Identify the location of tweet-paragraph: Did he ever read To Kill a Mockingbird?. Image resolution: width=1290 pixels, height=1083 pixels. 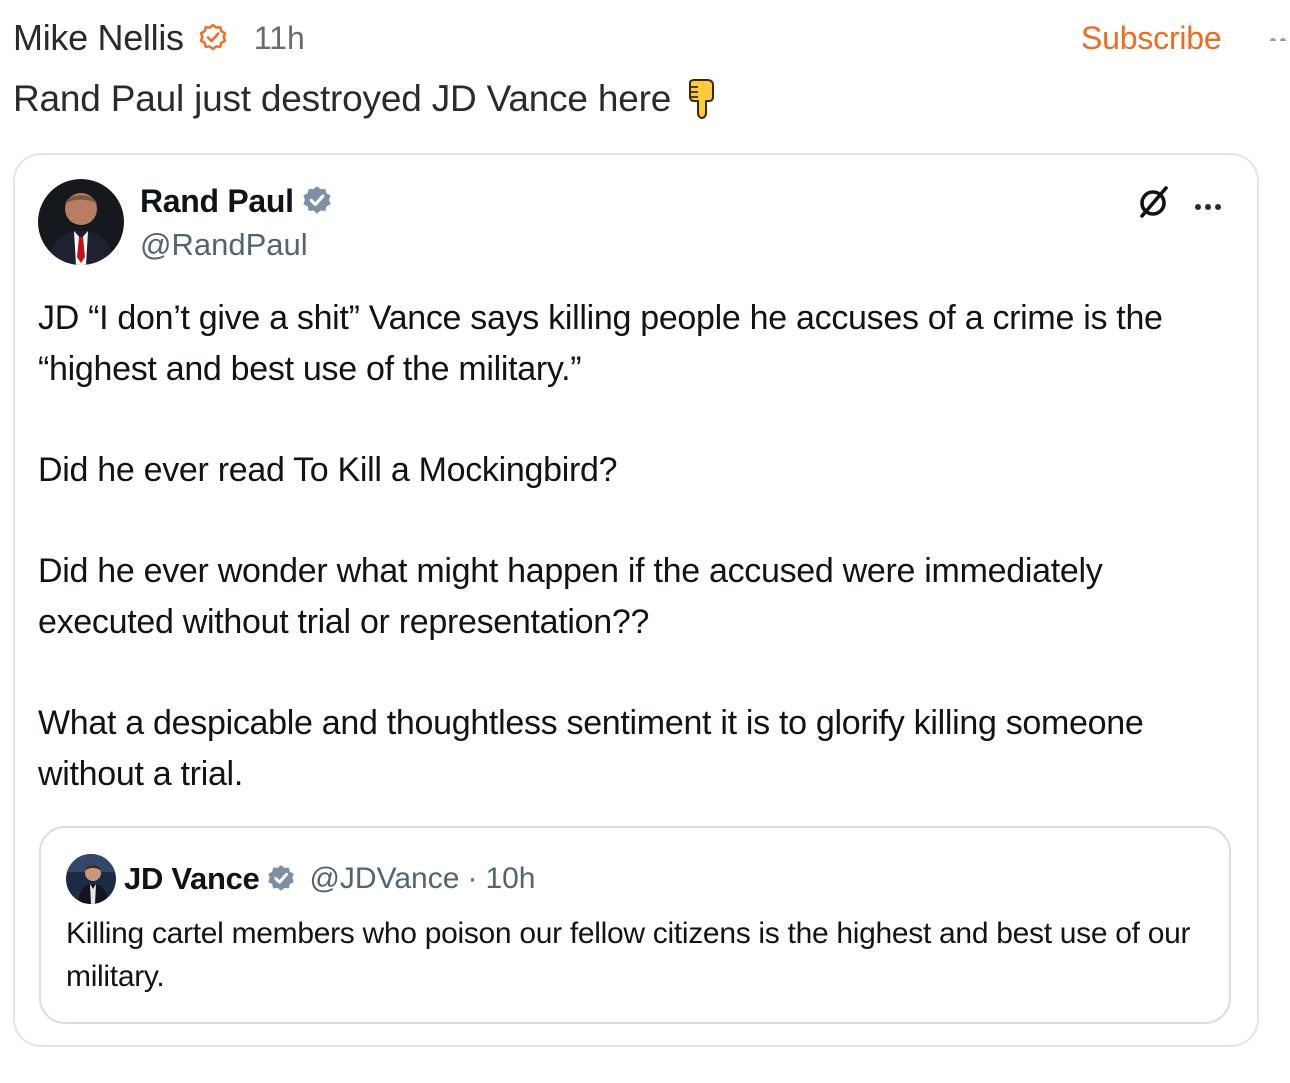
(328, 470).